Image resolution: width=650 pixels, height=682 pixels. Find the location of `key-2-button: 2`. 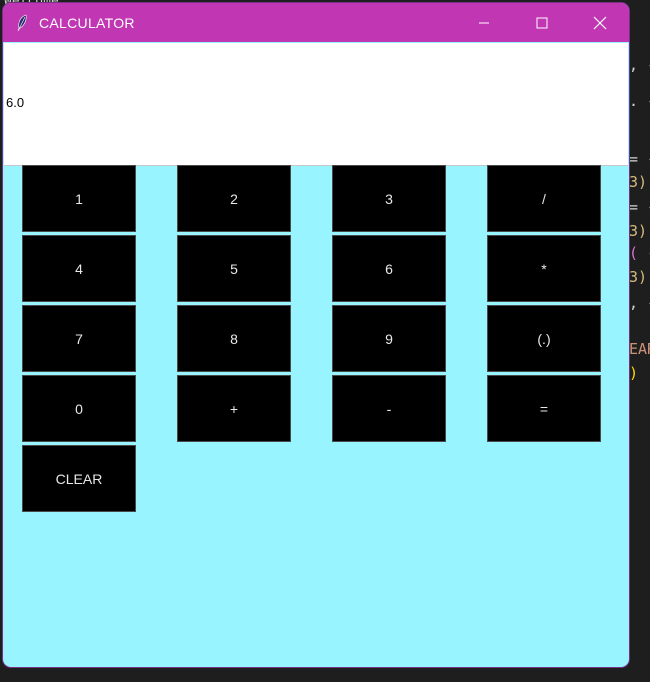

key-2-button: 2 is located at coordinates (234, 198).